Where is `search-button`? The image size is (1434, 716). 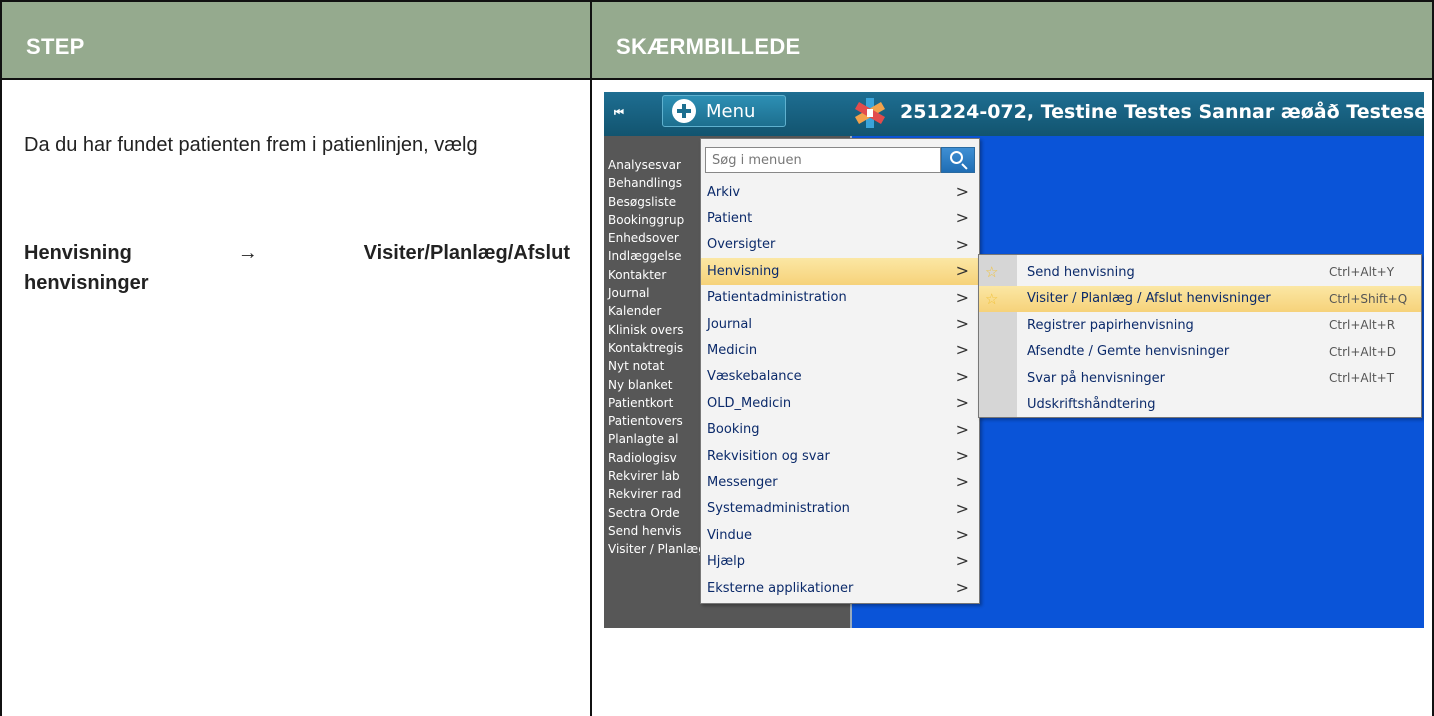
search-button is located at coordinates (958, 160).